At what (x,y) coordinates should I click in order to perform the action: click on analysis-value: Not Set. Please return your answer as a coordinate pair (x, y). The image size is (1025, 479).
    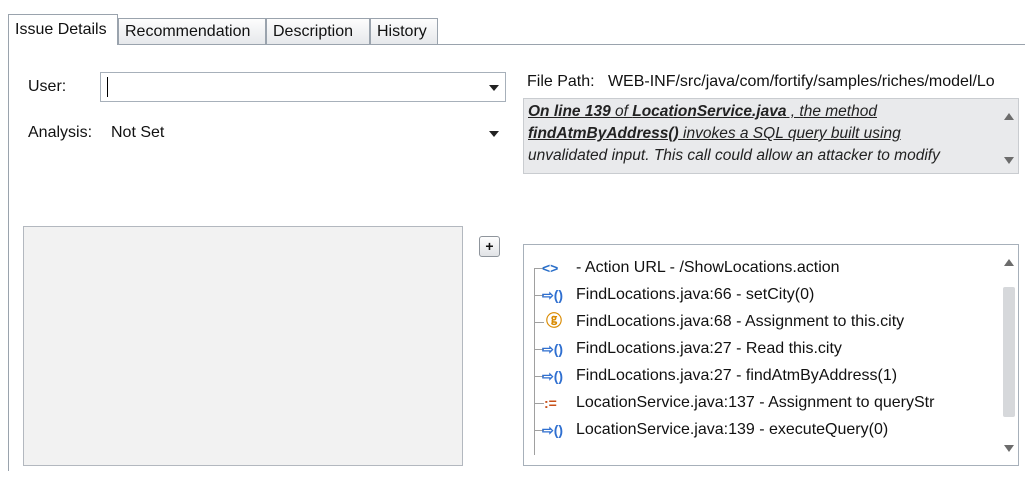
    Looking at the image, I should click on (138, 132).